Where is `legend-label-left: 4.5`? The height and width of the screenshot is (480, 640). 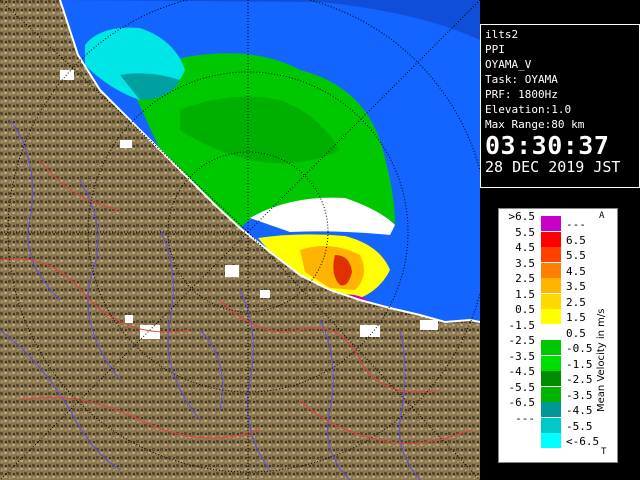
legend-label-left: 4.5 is located at coordinates (525, 247).